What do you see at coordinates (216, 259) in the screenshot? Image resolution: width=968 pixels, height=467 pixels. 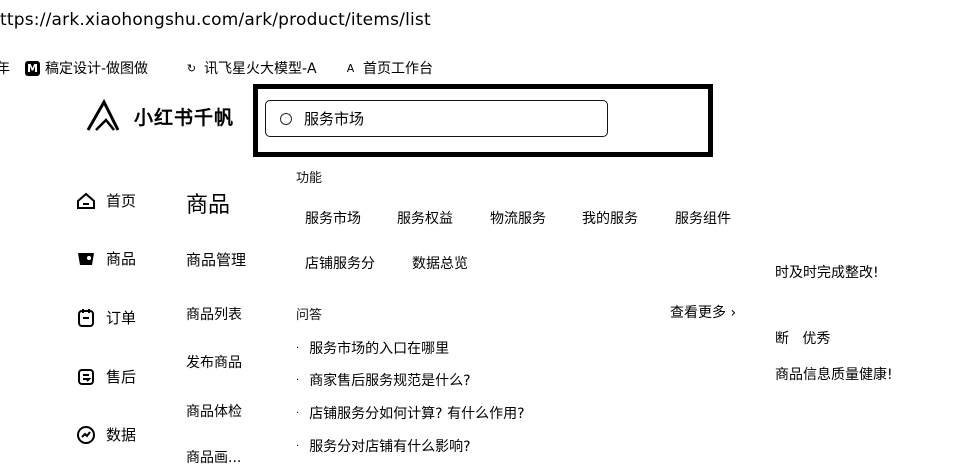 I see `menu-group-product-management: 商品管理` at bounding box center [216, 259].